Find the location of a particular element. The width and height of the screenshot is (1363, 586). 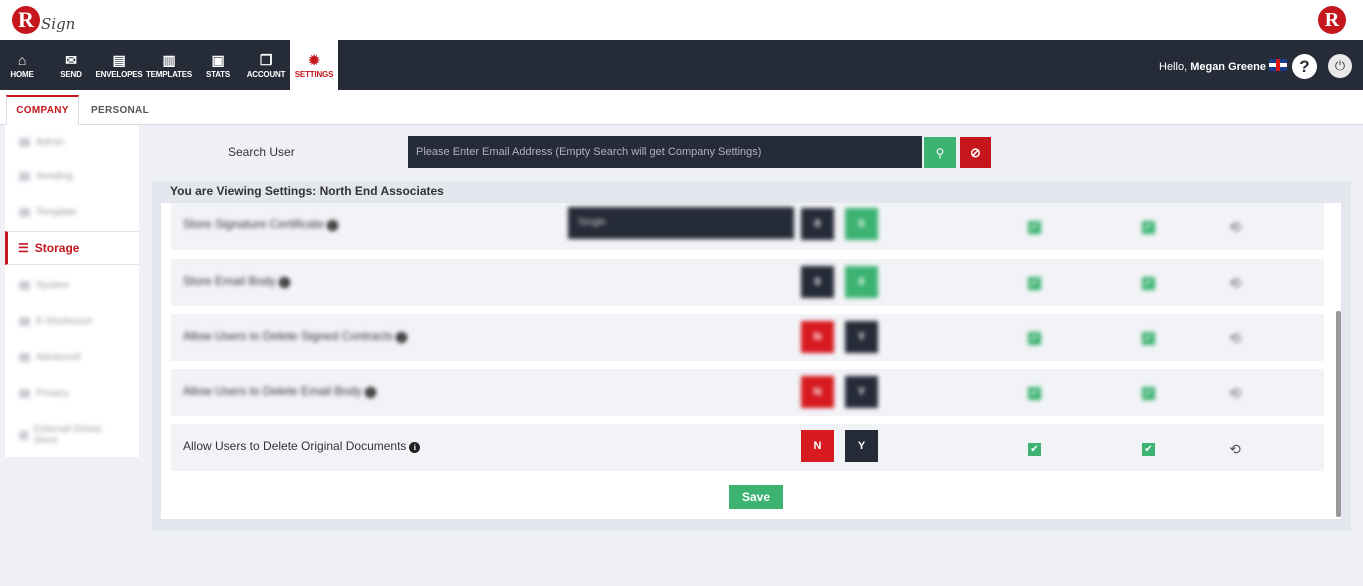

sidebar-item-external-drives: External Drives Store is located at coordinates (72, 435).